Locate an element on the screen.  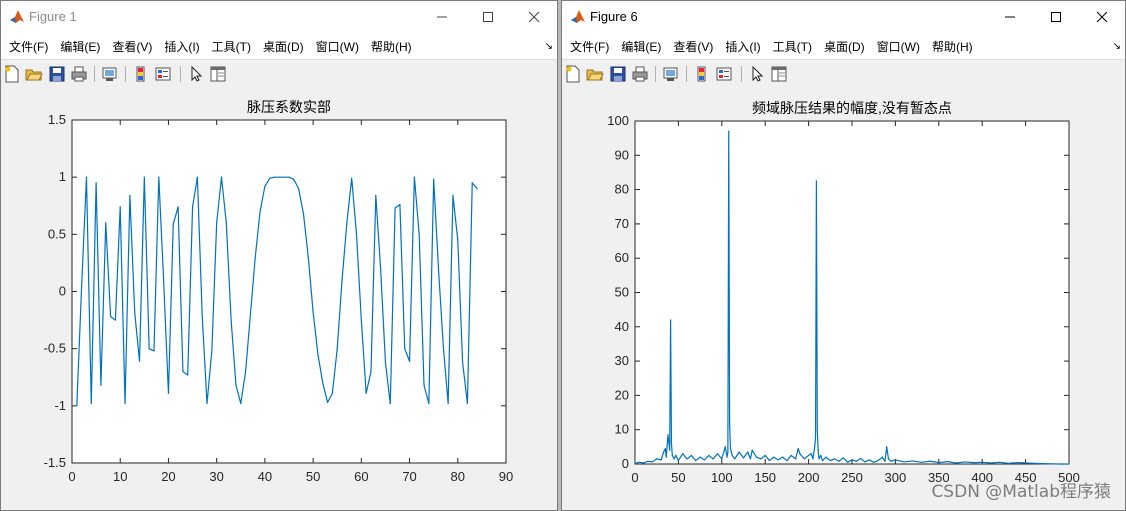
minimize-icon is located at coordinates (442, 17).